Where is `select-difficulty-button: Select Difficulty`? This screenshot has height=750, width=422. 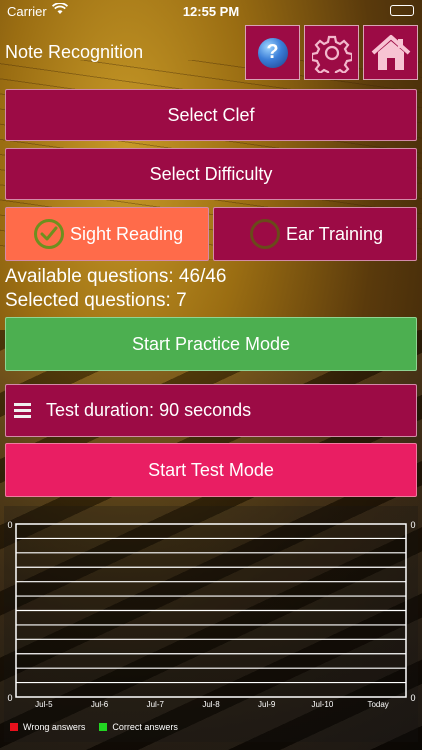 select-difficulty-button: Select Difficulty is located at coordinates (211, 174).